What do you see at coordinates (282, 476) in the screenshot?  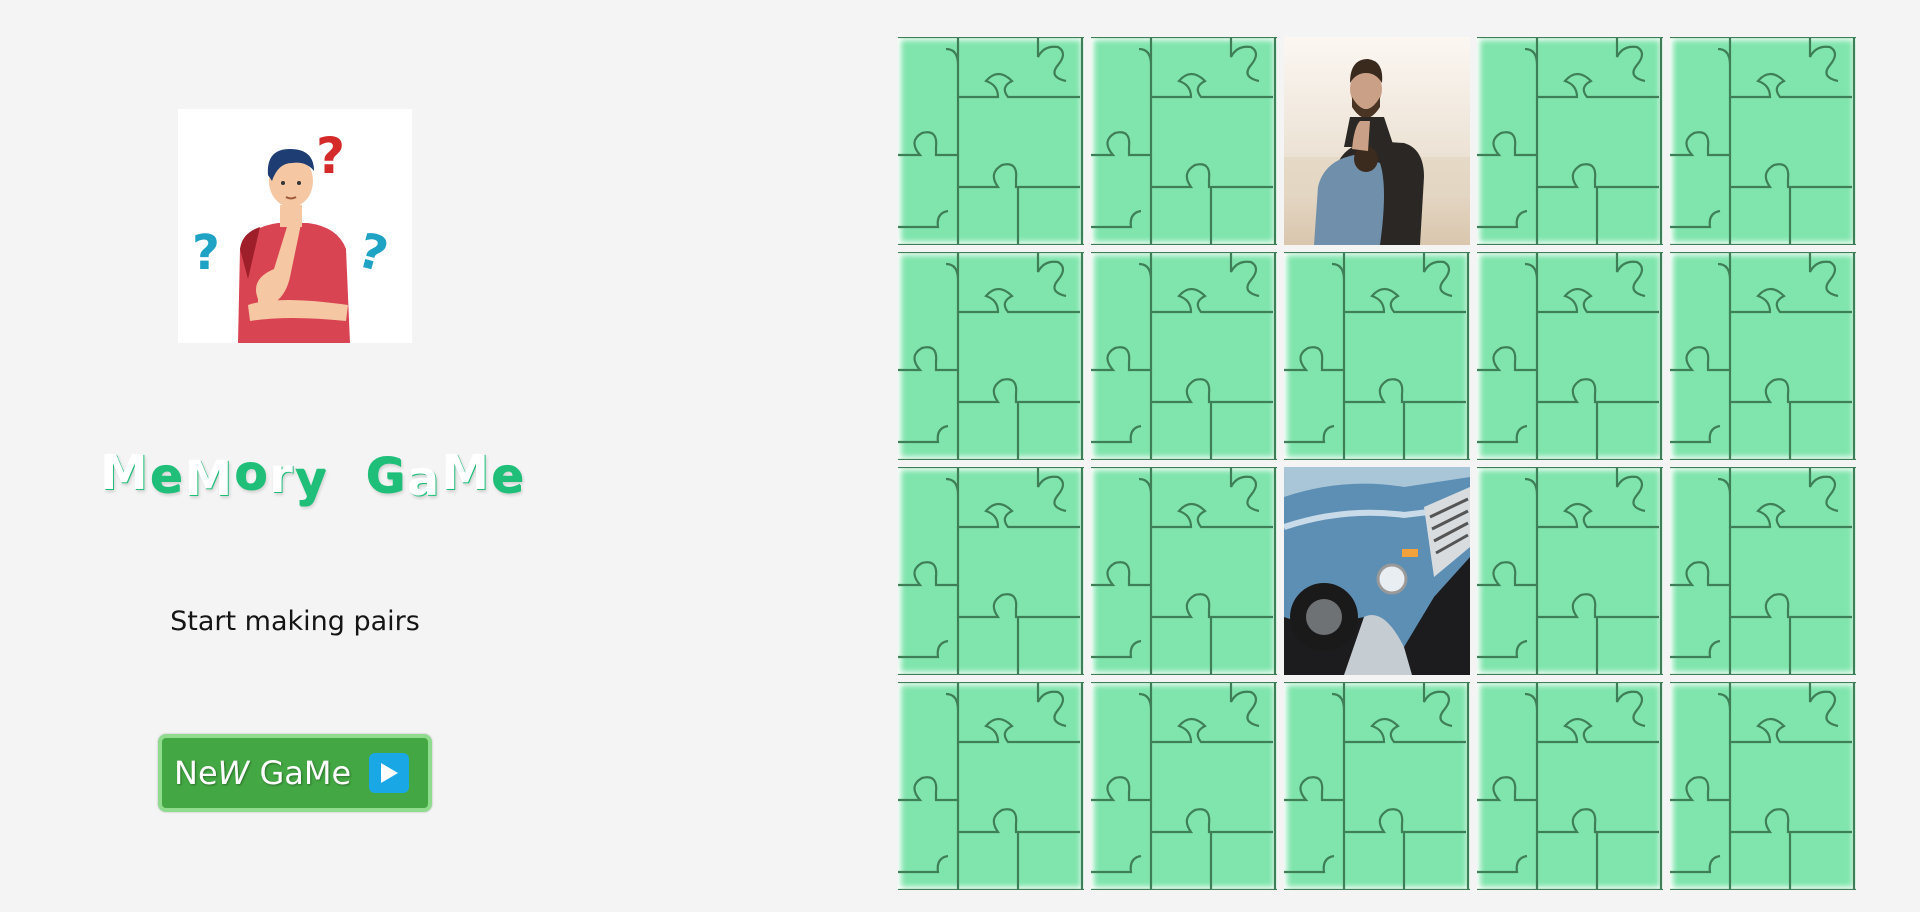 I see `title-letter: r` at bounding box center [282, 476].